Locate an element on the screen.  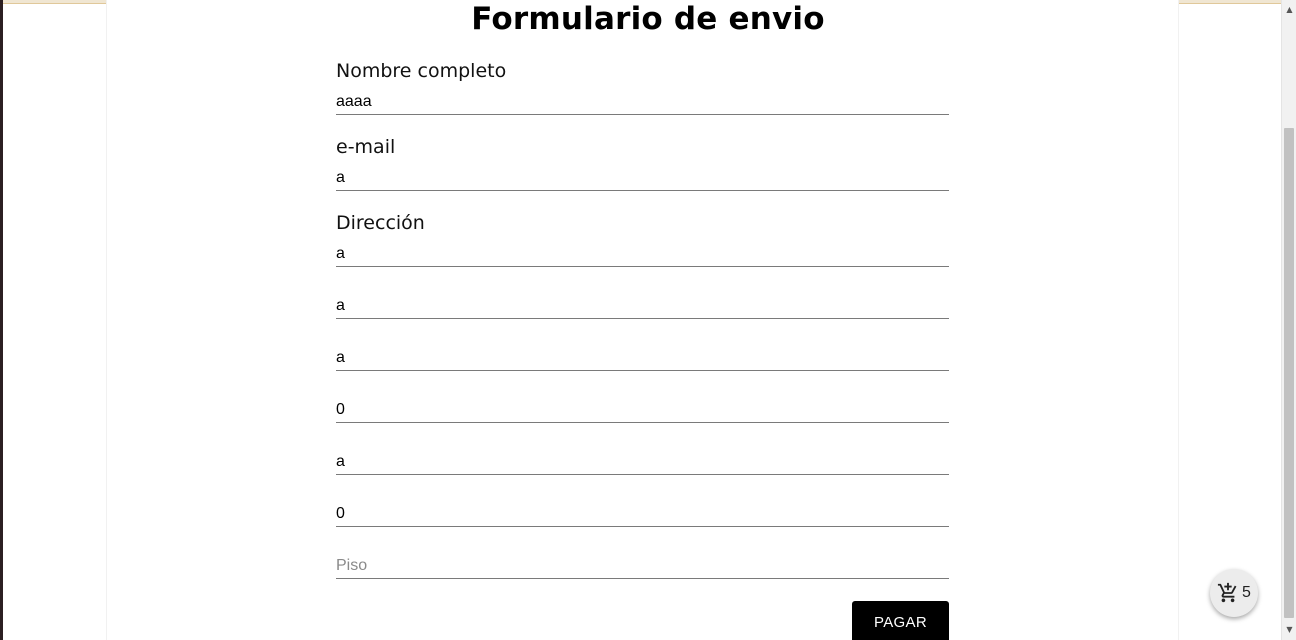
scroll-down-icon: ▼ is located at coordinates (1289, 630).